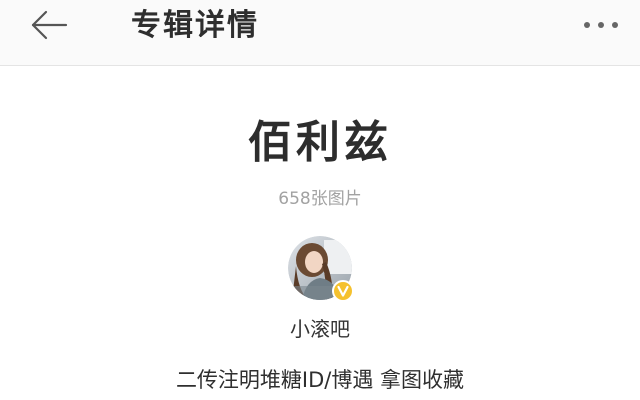 The width and height of the screenshot is (640, 400). I want to click on page-title: 专辑详情, so click(195, 25).